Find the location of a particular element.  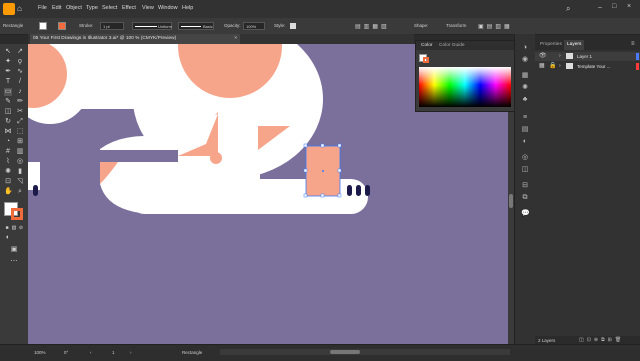

color-guide-icon: ◉ is located at coordinates (525, 60).